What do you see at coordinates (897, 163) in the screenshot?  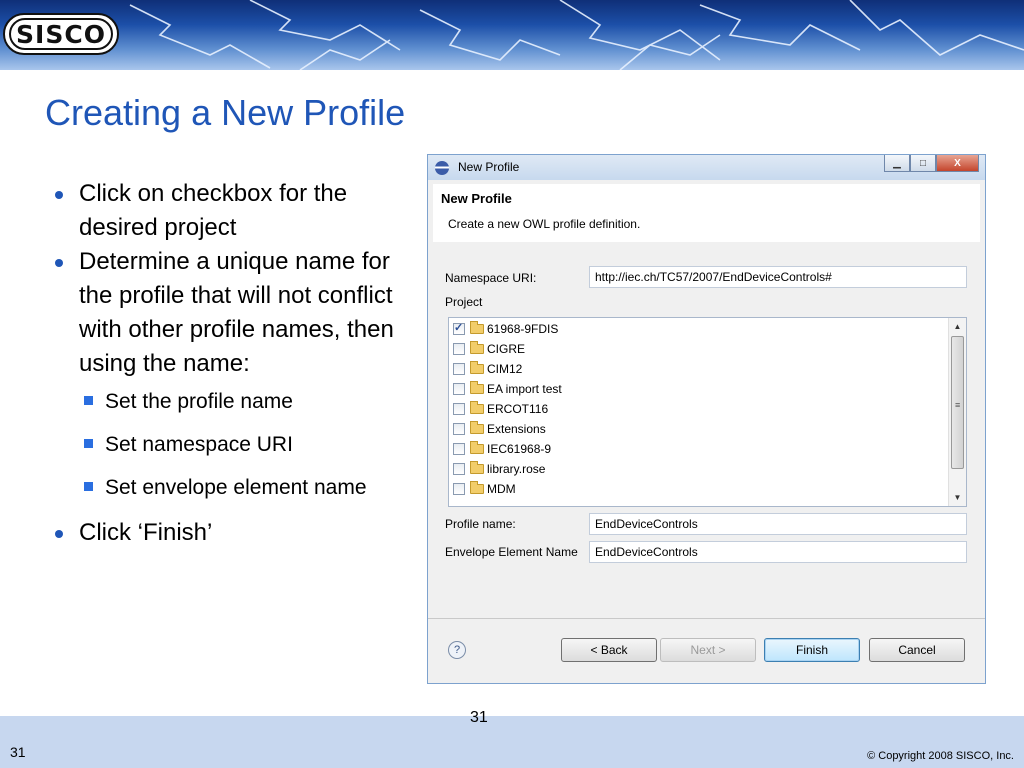 I see `minimize-button: ▁` at bounding box center [897, 163].